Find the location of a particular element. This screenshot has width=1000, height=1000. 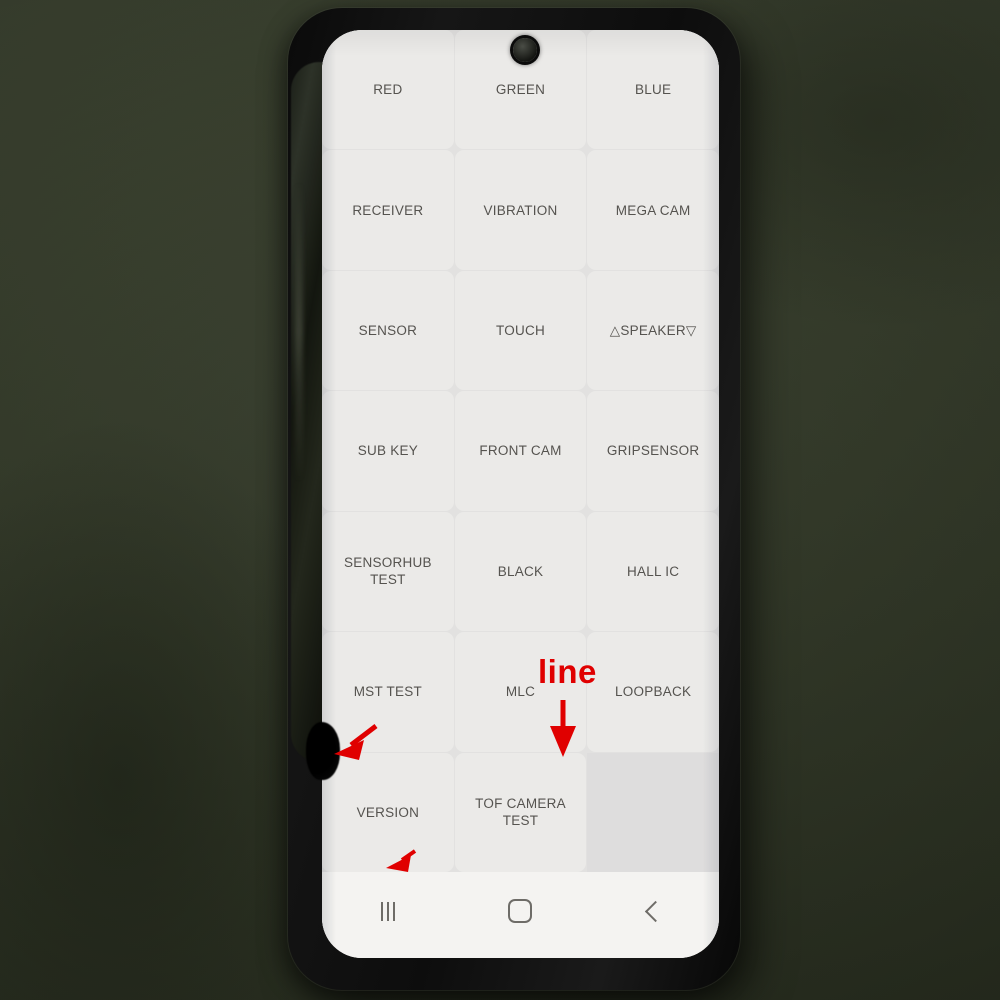

tile-label: MST TEST is located at coordinates (387, 692).